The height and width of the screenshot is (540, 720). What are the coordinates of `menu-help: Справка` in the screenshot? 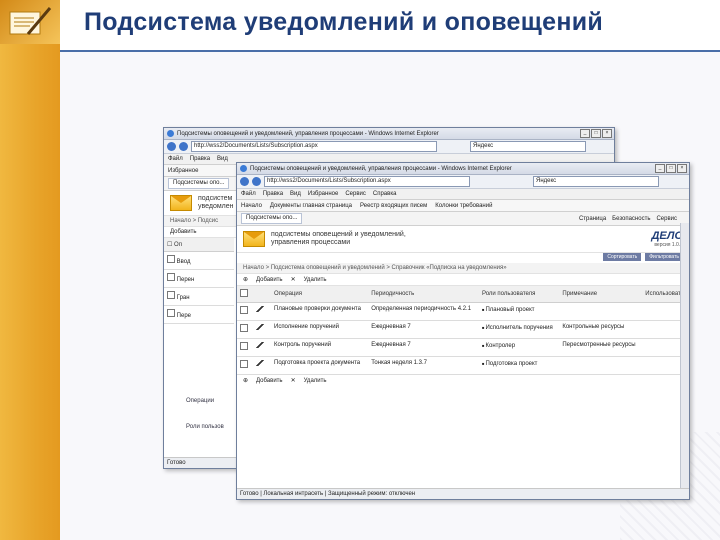 It's located at (385, 194).